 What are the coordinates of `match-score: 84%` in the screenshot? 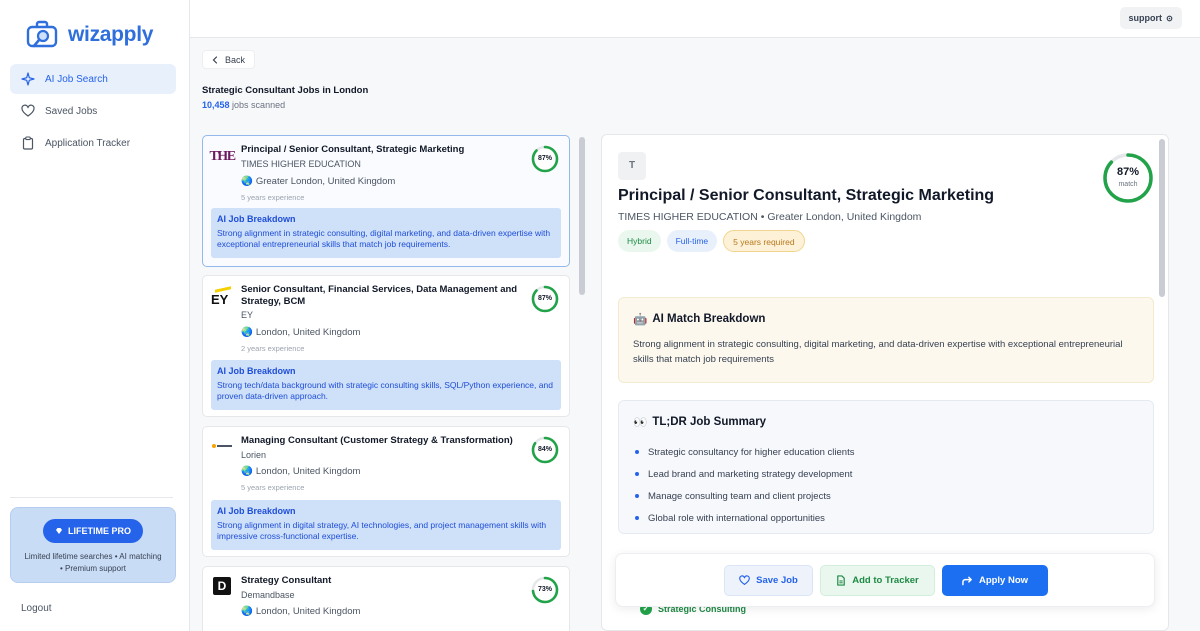 It's located at (544, 449).